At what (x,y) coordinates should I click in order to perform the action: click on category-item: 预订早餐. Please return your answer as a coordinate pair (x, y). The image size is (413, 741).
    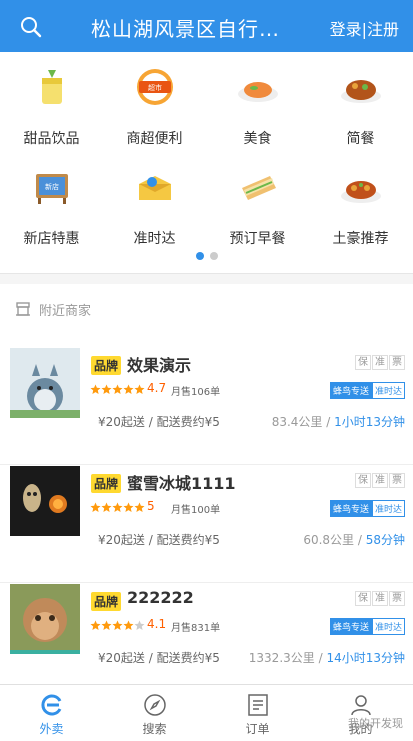
    Looking at the image, I should click on (257, 202).